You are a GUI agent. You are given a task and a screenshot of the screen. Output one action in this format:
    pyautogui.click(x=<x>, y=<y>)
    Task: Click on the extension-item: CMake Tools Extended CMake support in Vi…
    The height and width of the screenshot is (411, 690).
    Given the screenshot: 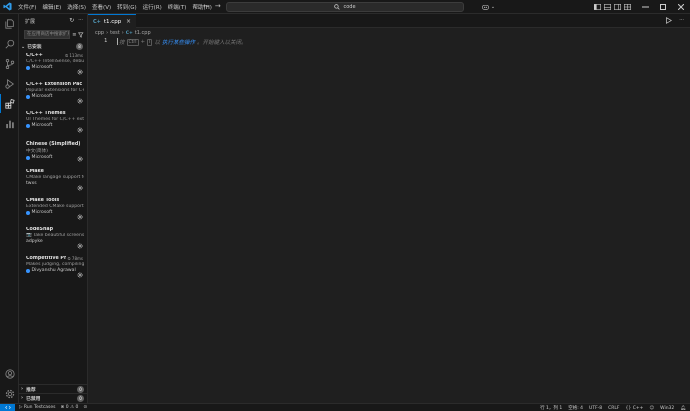 What is the action you would take?
    pyautogui.click(x=53, y=210)
    